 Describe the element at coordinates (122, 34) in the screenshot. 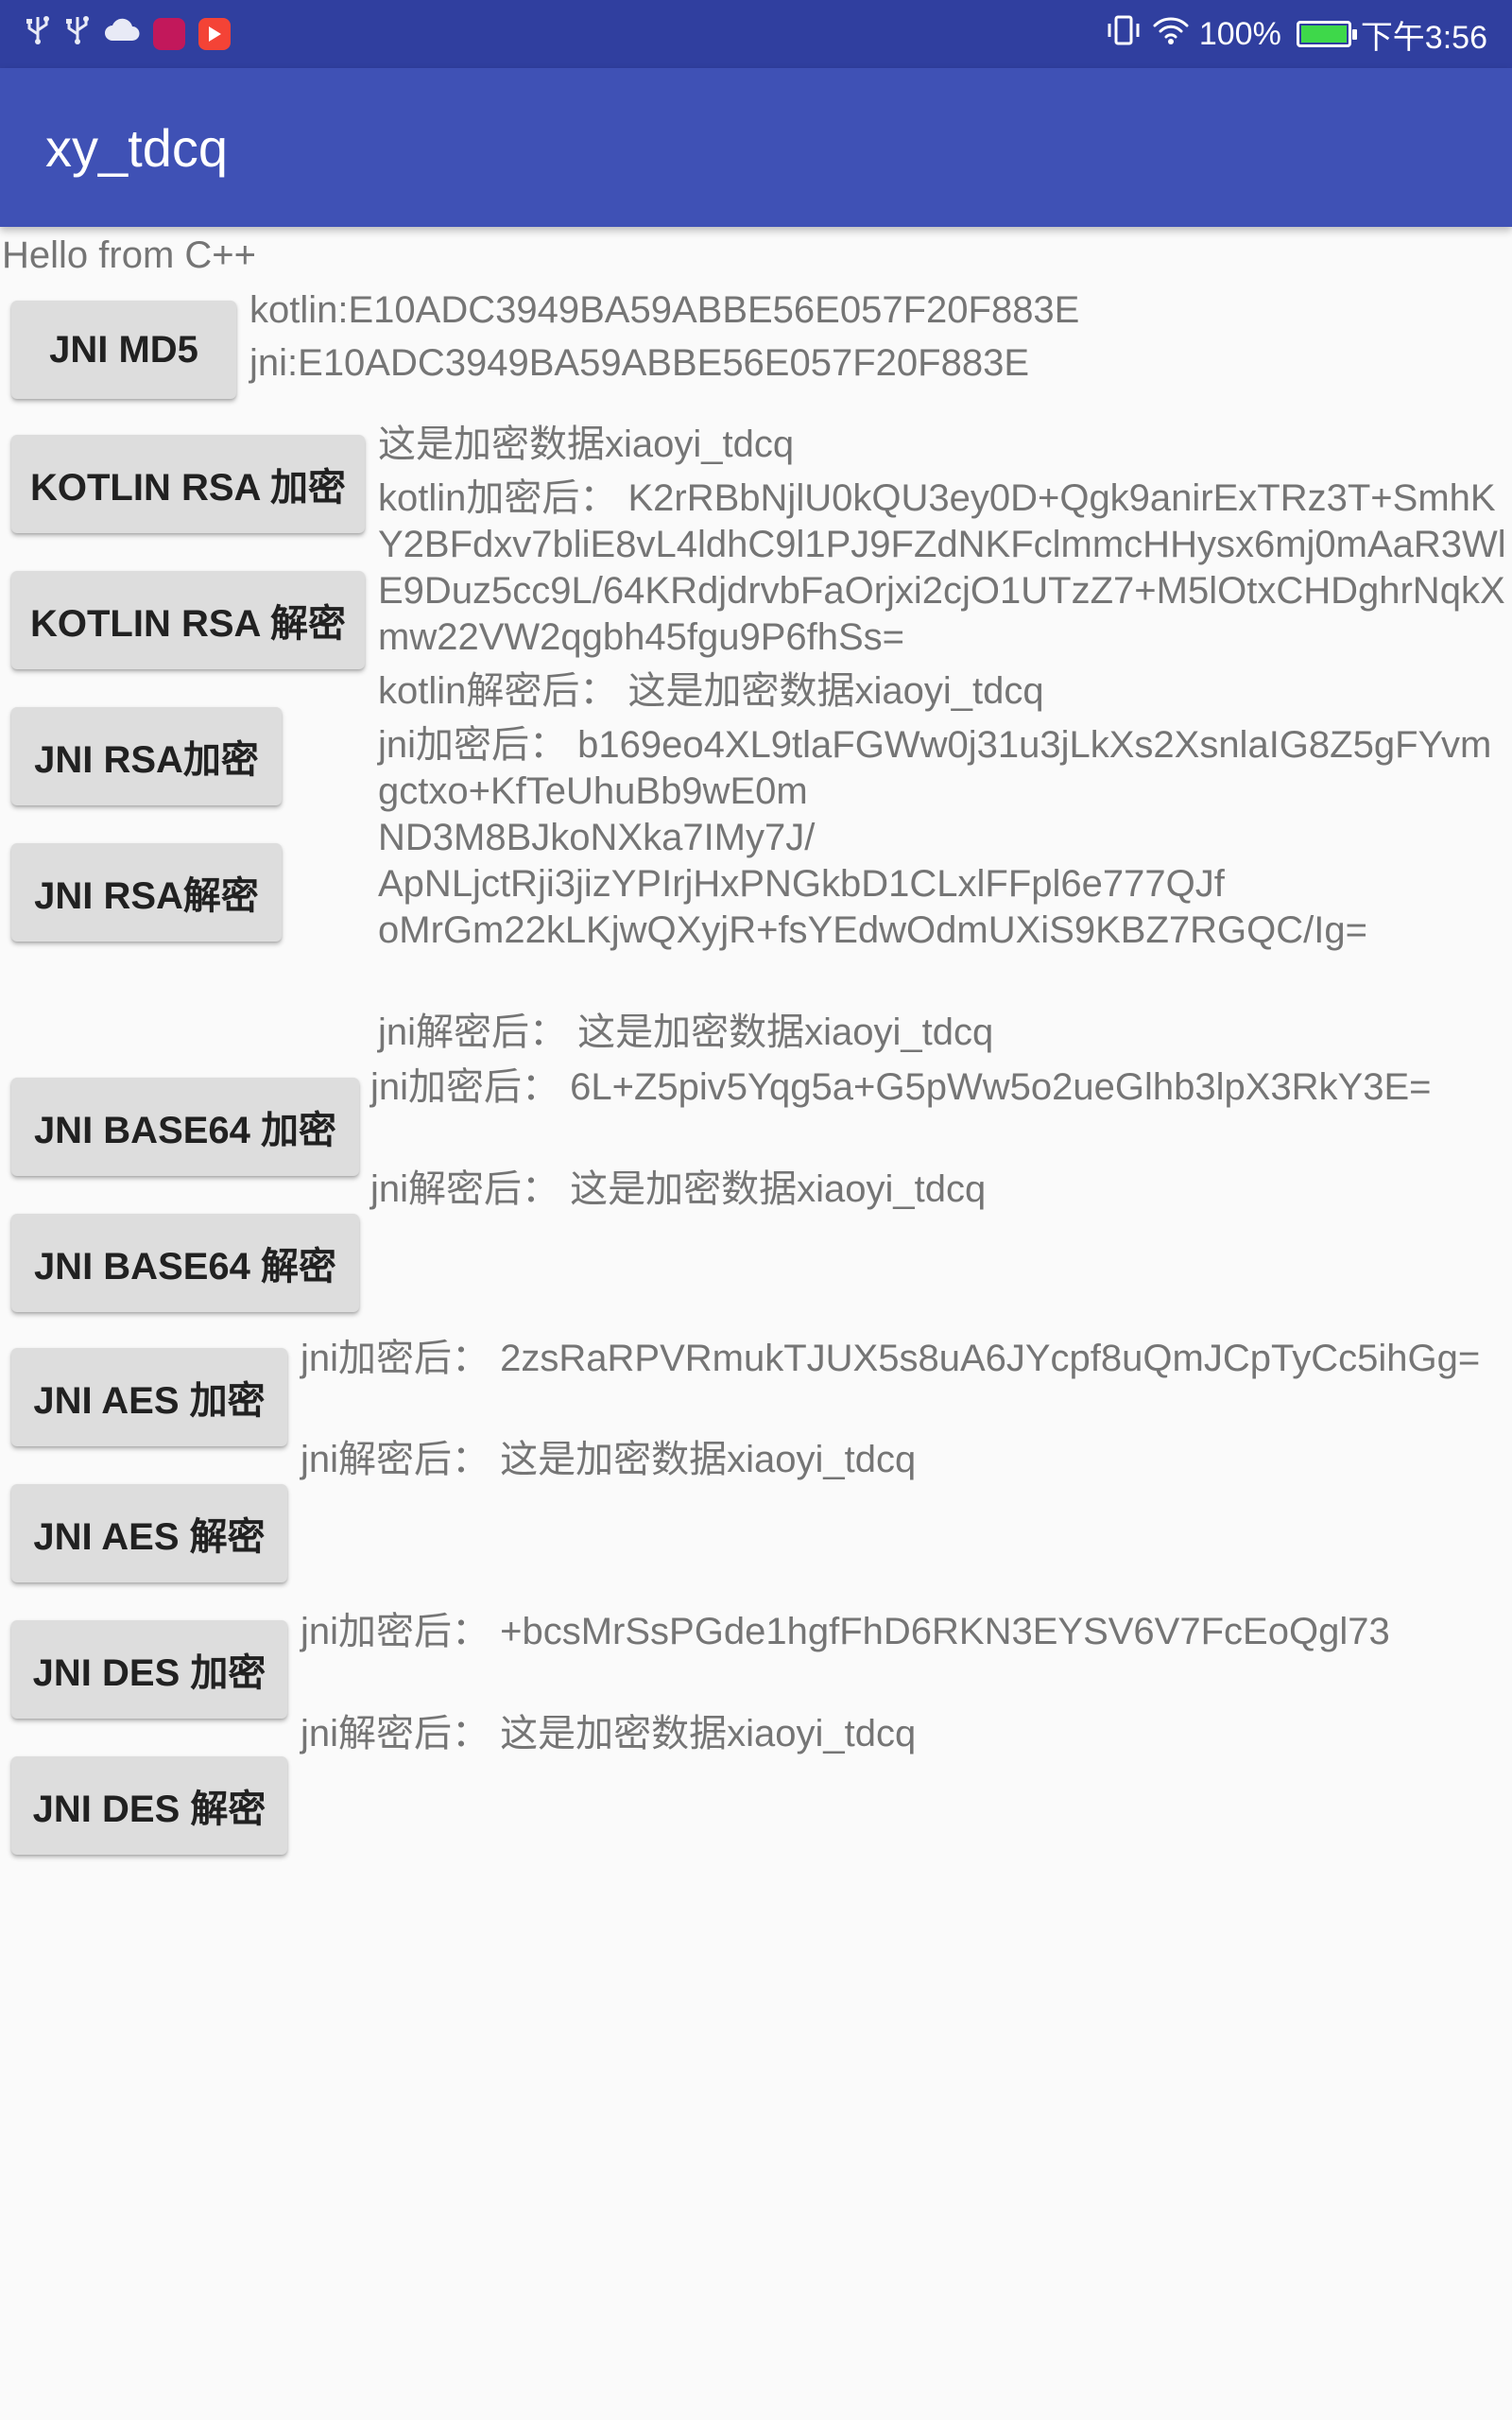

I see `cloud-icon` at that location.